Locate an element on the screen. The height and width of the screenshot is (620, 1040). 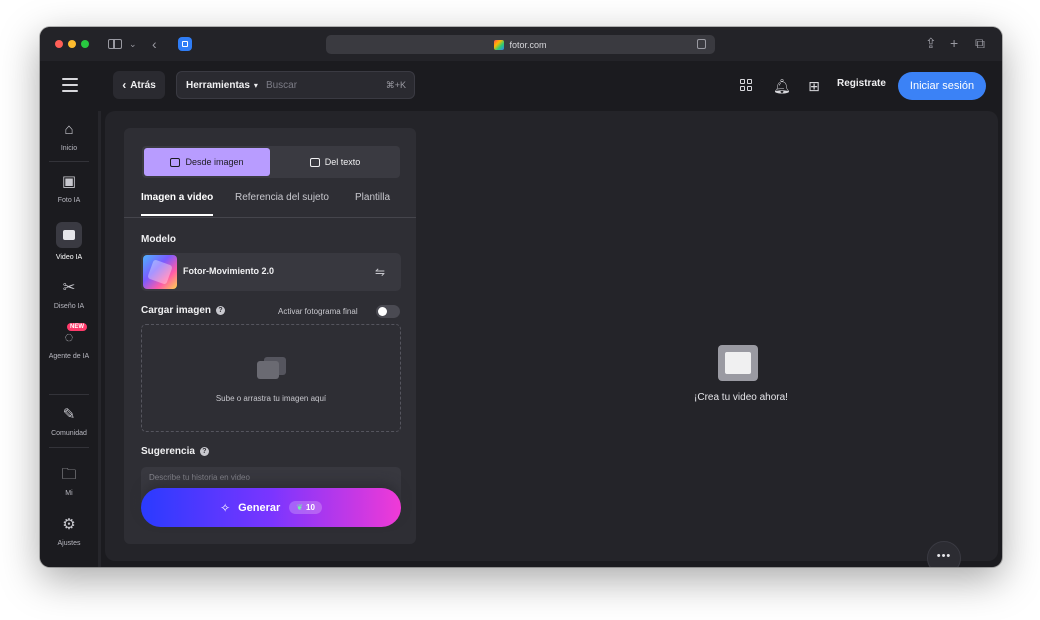
url-bar: fotor.com is located at coordinates (520, 44).